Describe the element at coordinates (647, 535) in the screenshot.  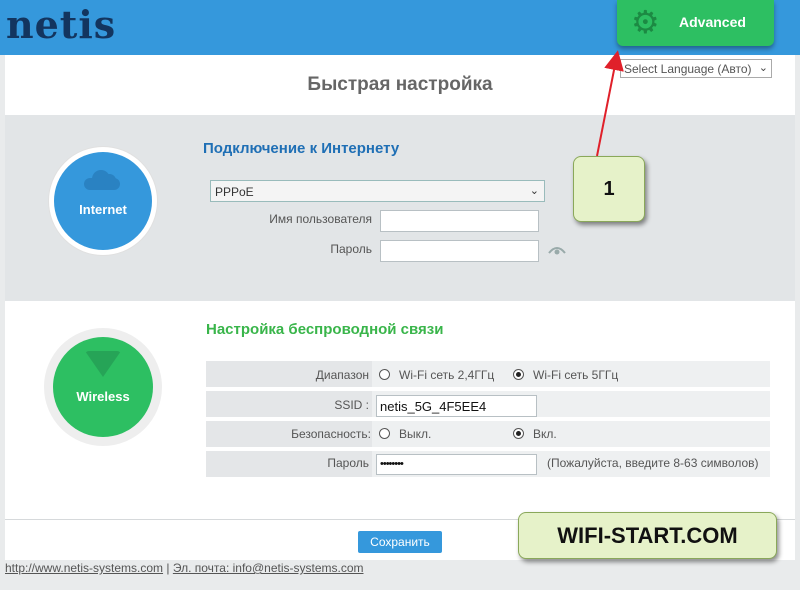
I see `watermark-callout: WIFI-START.COM` at that location.